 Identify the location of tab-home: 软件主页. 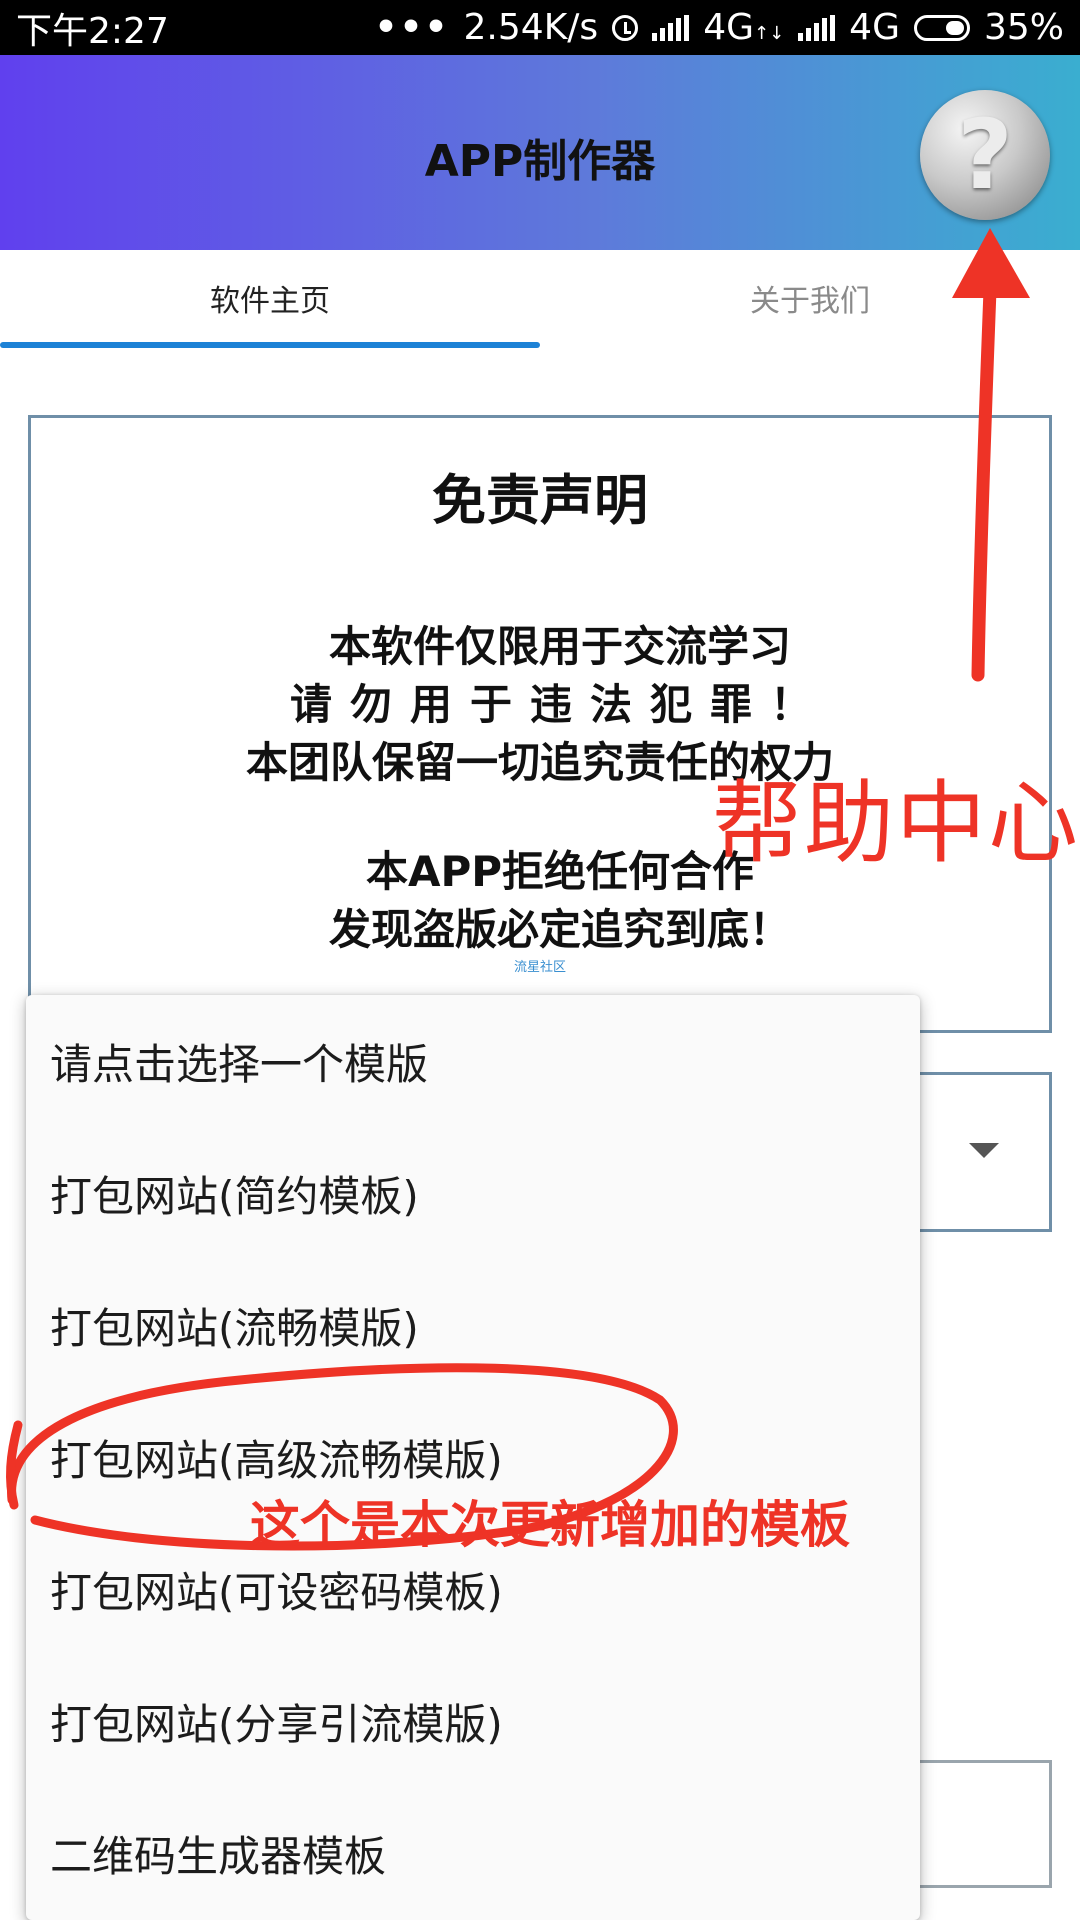
(270, 298).